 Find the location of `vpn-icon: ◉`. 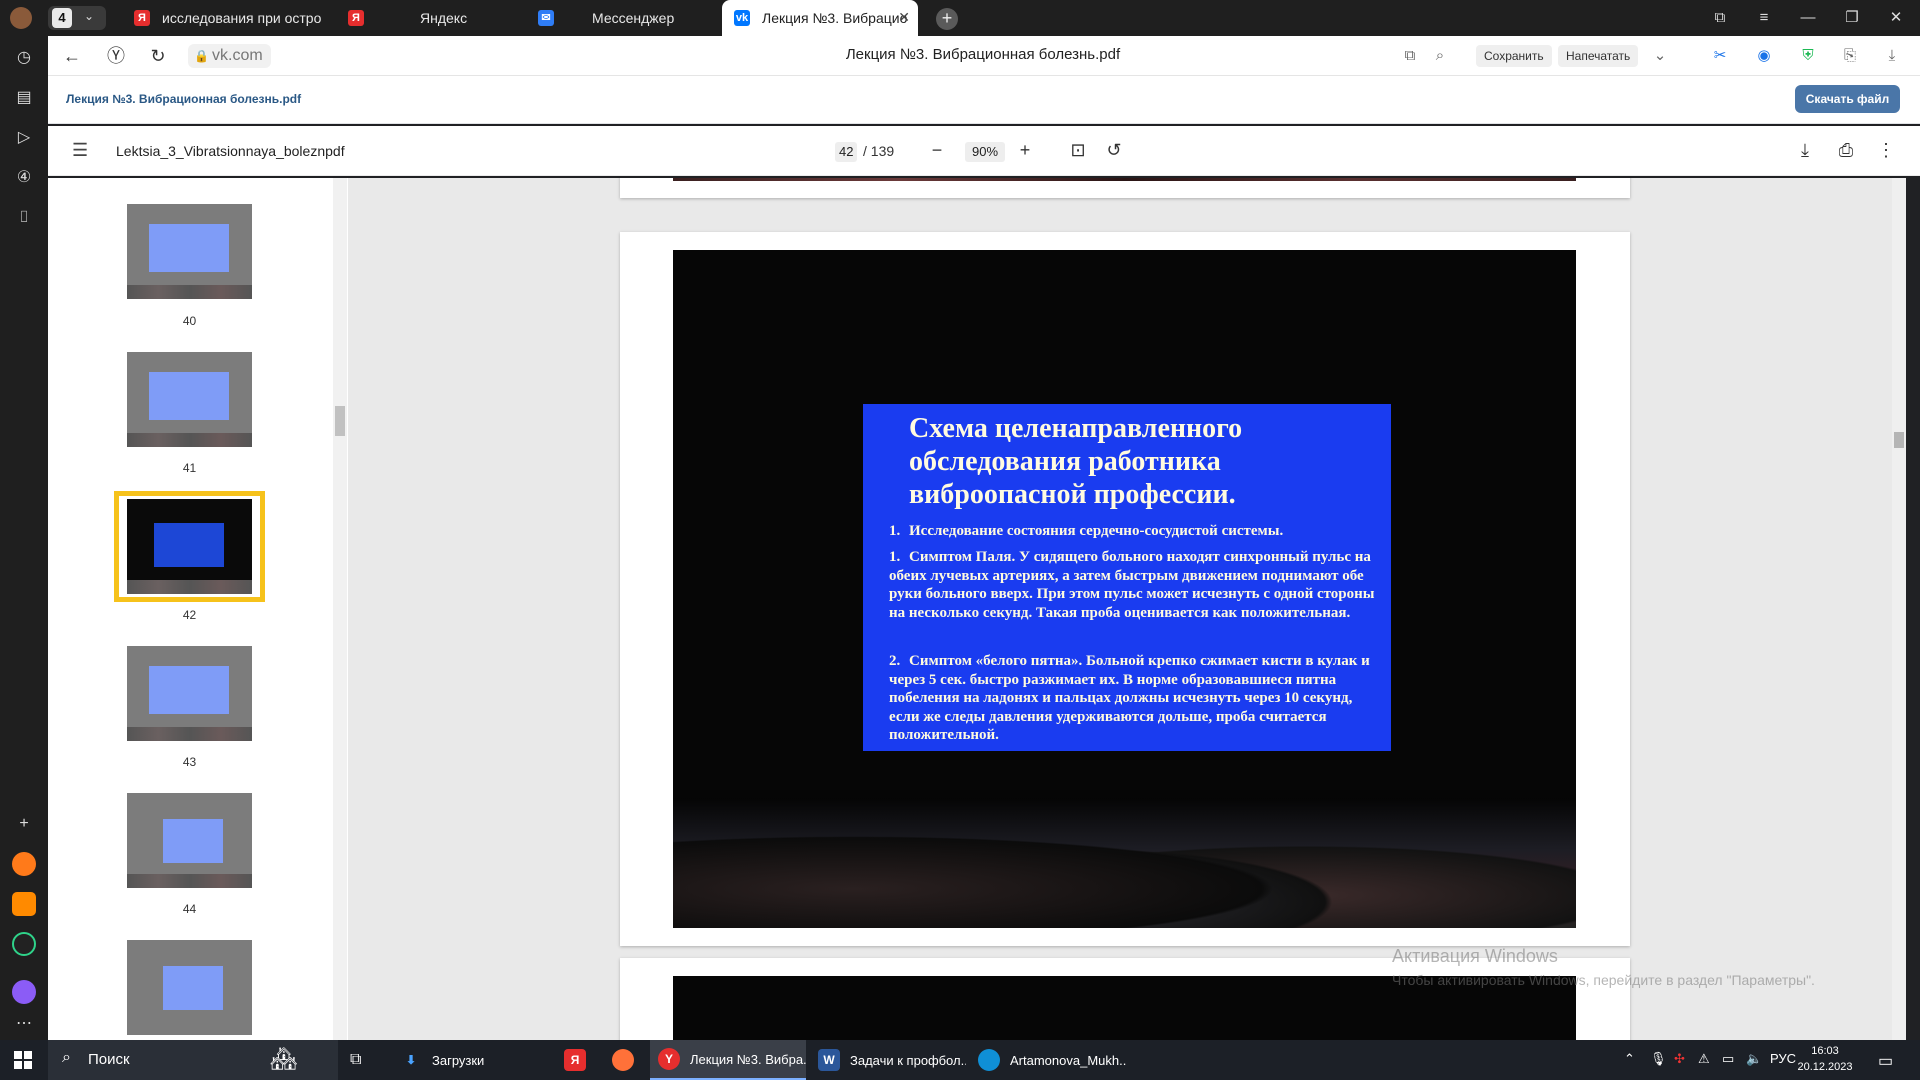

vpn-icon: ◉ is located at coordinates (1764, 56).